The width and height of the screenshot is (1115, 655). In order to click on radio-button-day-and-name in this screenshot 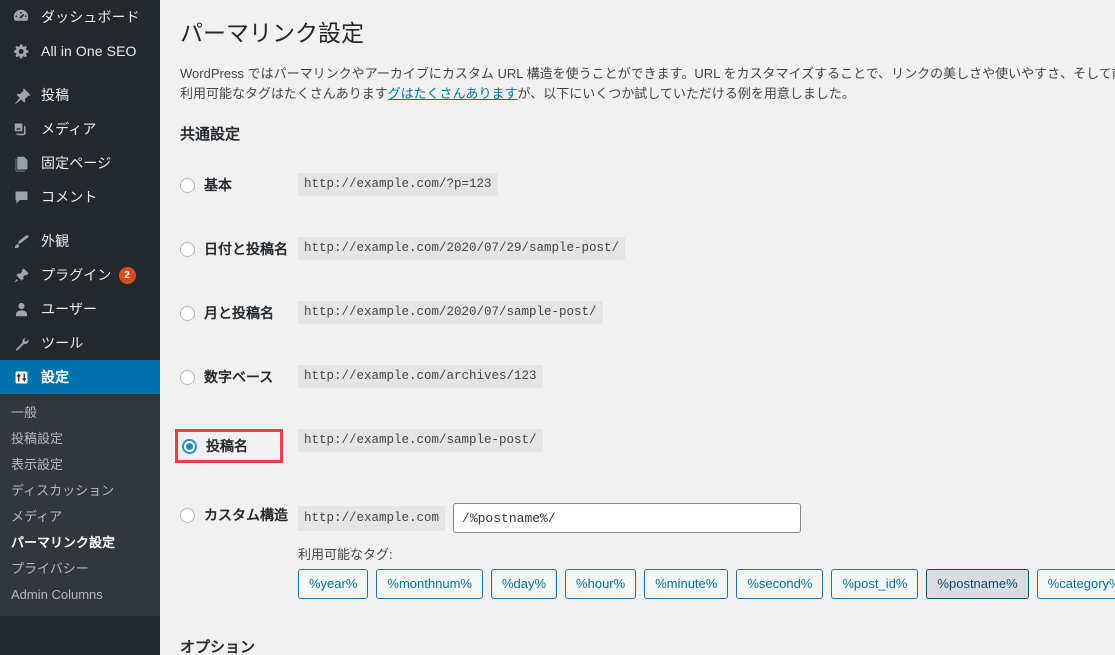, I will do `click(187, 249)`.